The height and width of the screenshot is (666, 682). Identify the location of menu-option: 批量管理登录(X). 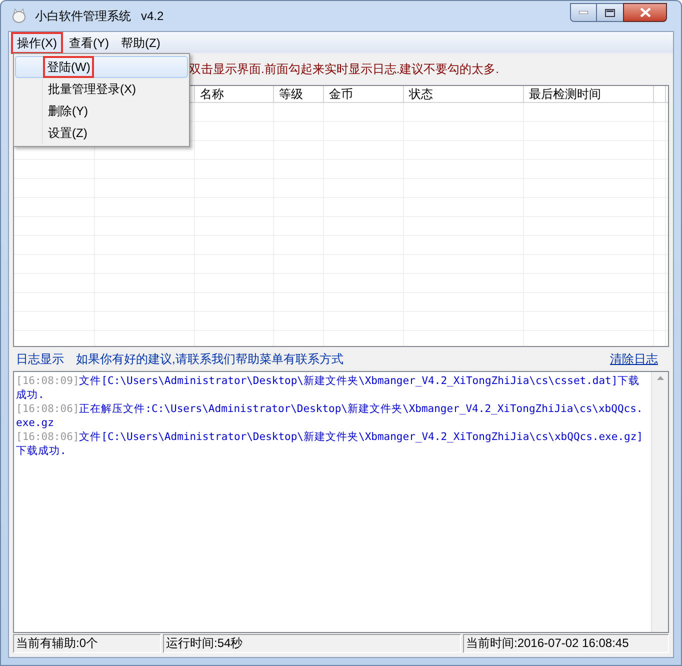
(101, 89).